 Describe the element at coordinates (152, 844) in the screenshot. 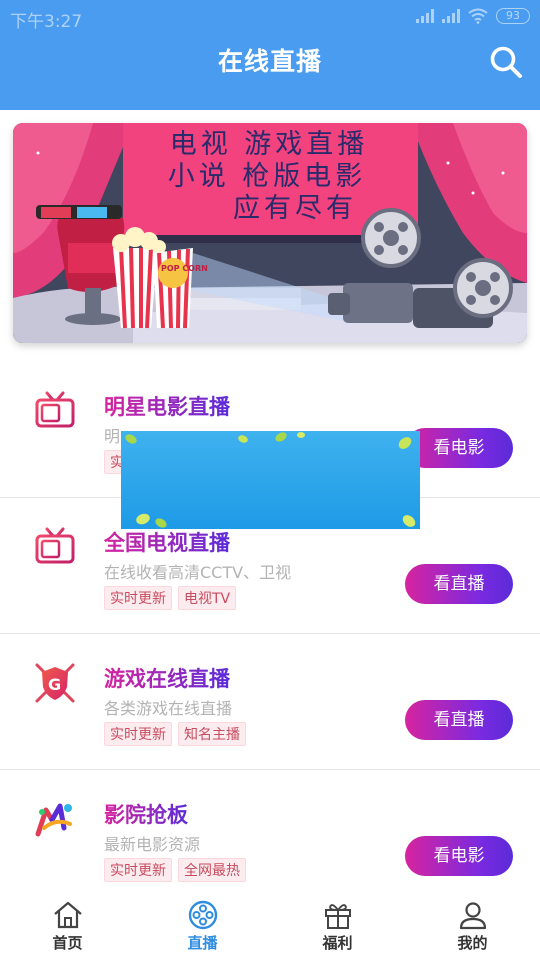

I see `item-description: 最新电影资源` at that location.